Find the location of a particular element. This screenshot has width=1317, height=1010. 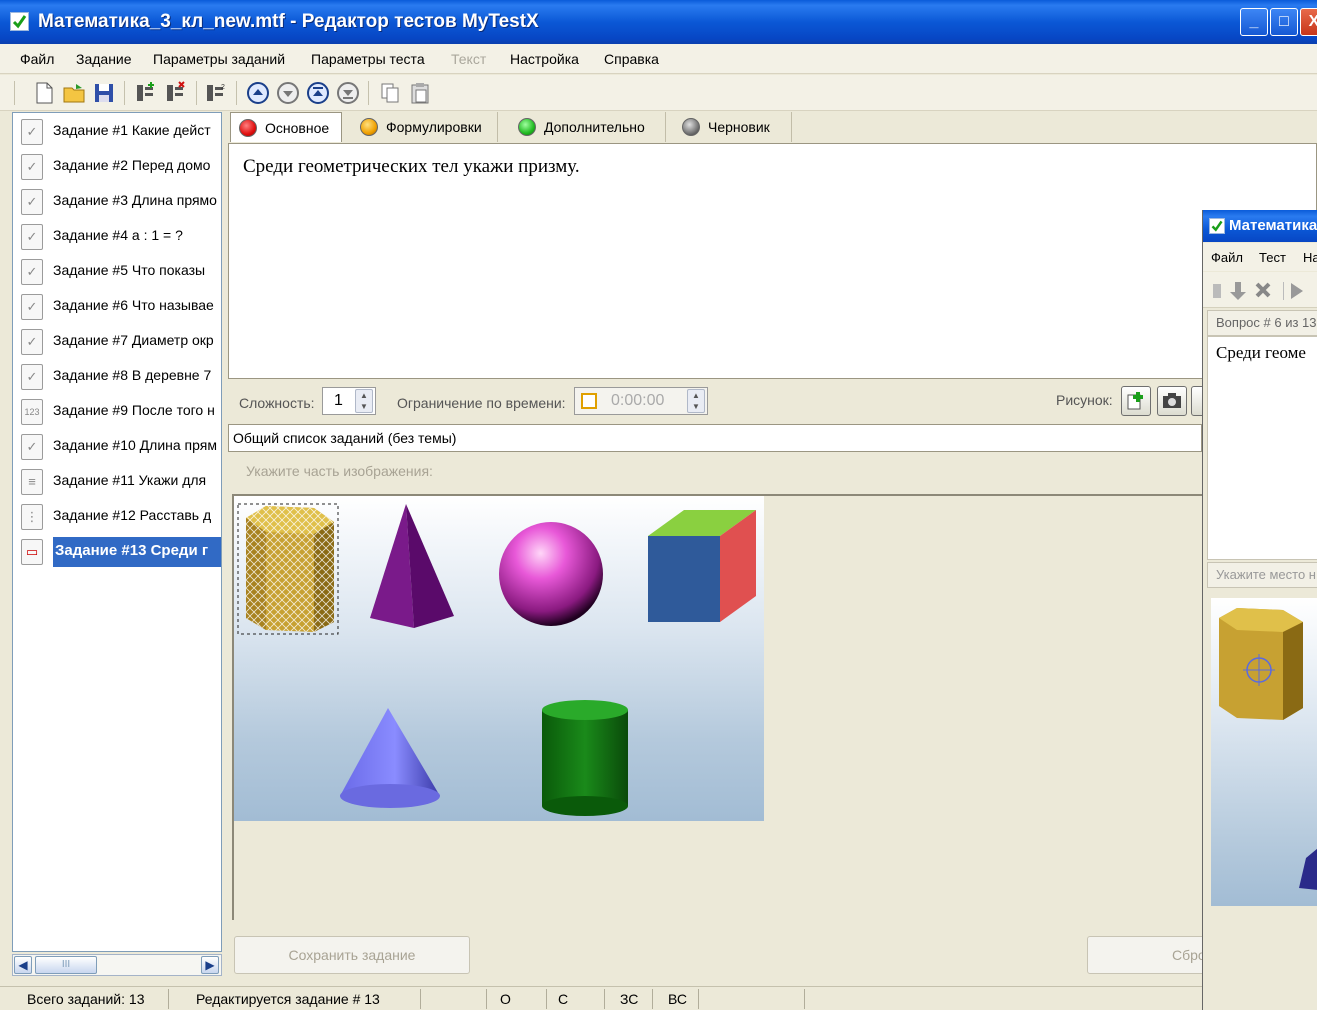

add-task-icon is located at coordinates (146, 93).